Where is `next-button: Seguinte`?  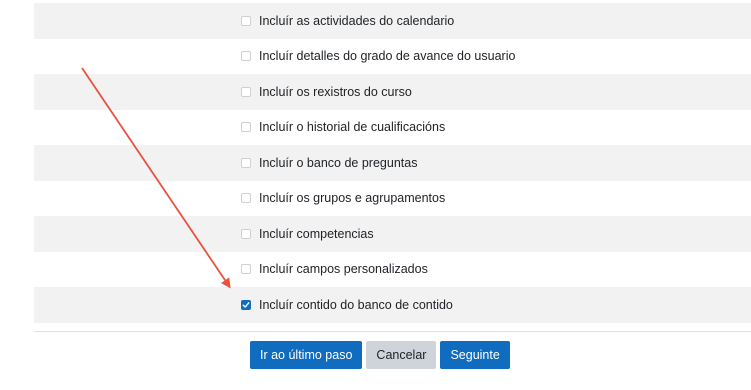 next-button: Seguinte is located at coordinates (475, 355).